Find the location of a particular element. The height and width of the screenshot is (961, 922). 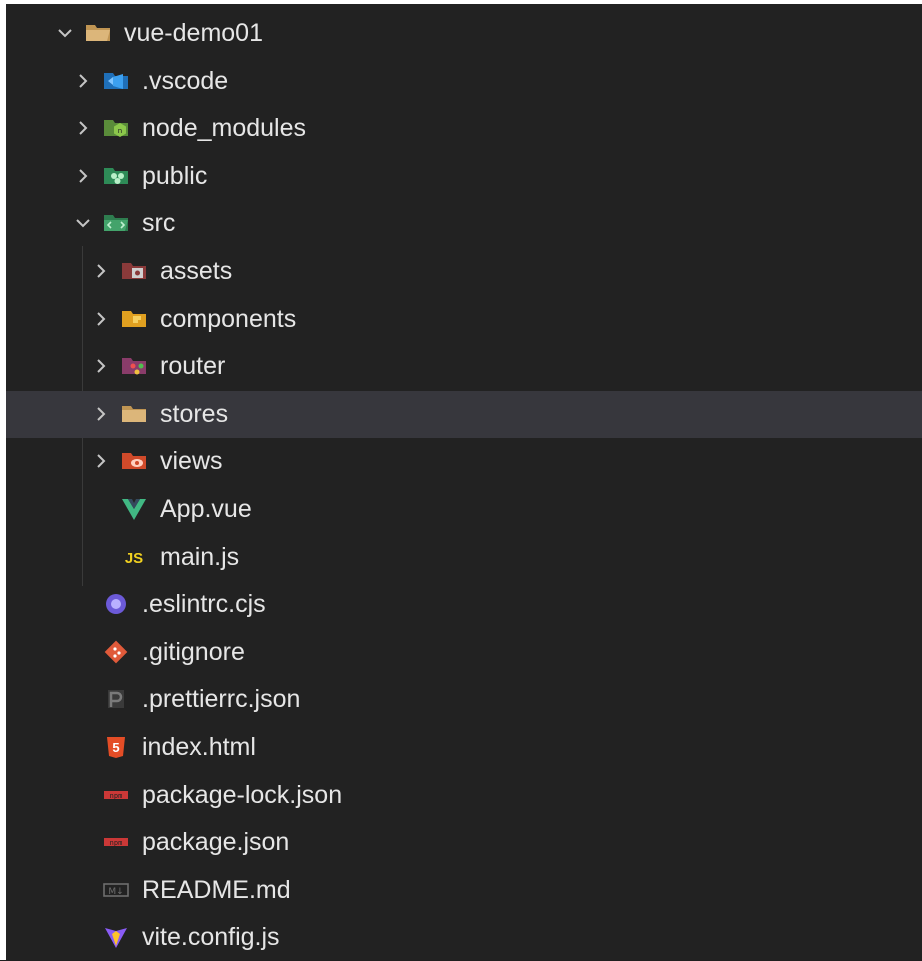

tree-item-label: index.html is located at coordinates (199, 747).